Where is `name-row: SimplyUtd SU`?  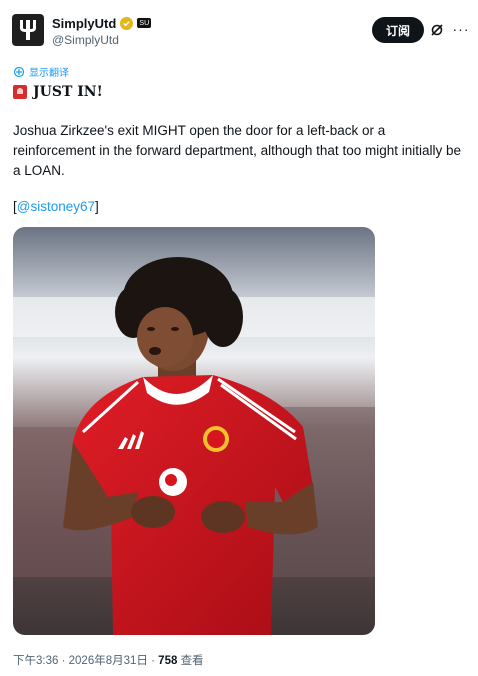
name-row: SimplyUtd SU is located at coordinates (102, 23).